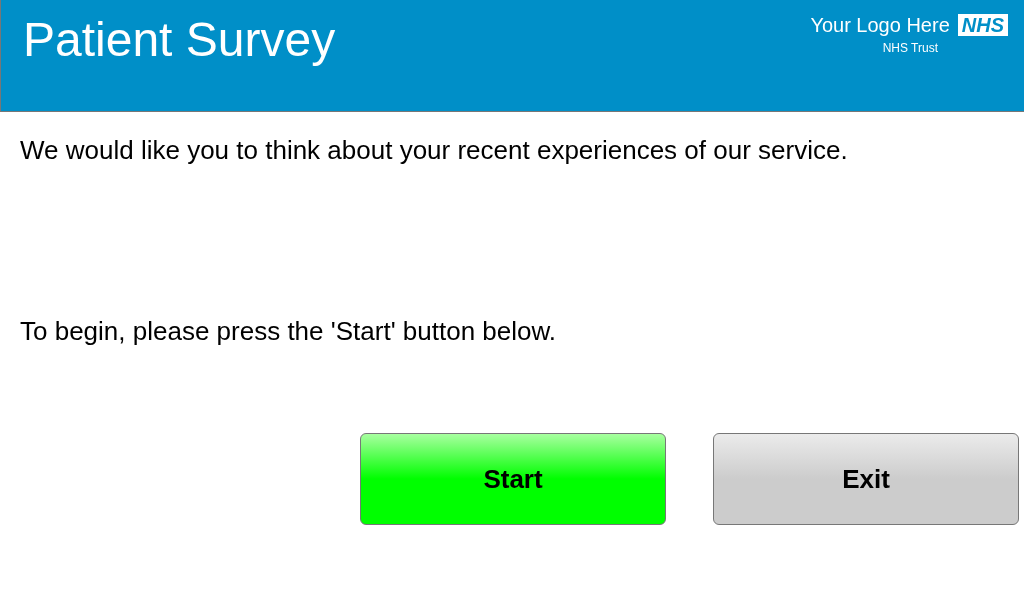 The width and height of the screenshot is (1024, 595). What do you see at coordinates (910, 48) in the screenshot?
I see `logo-subtitle: NHS Trust` at bounding box center [910, 48].